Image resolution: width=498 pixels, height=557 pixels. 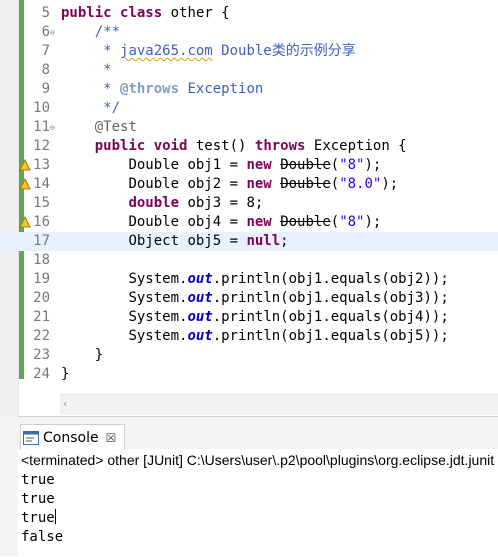 What do you see at coordinates (288, 279) in the screenshot?
I see `code-text: System.out.println(obj1.equals(obj2));` at bounding box center [288, 279].